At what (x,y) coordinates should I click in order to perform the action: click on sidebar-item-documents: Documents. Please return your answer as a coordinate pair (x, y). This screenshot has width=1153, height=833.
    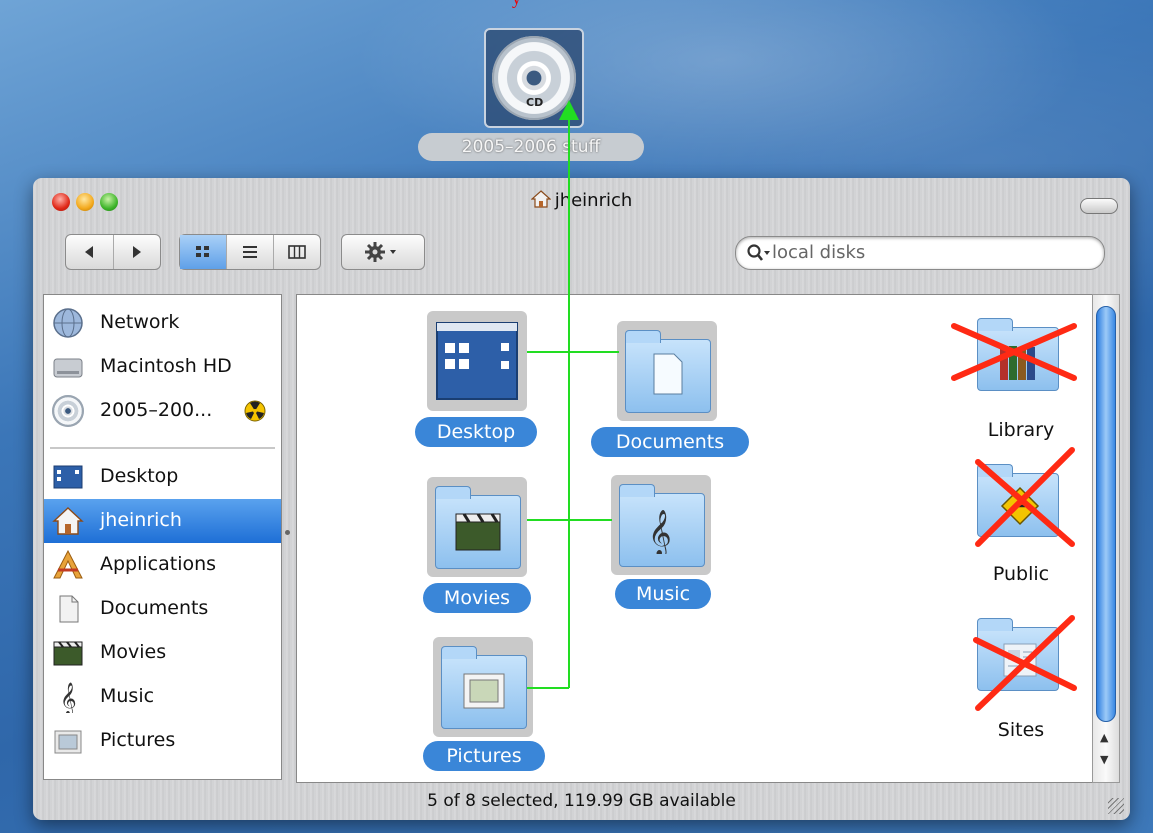
    Looking at the image, I should click on (162, 609).